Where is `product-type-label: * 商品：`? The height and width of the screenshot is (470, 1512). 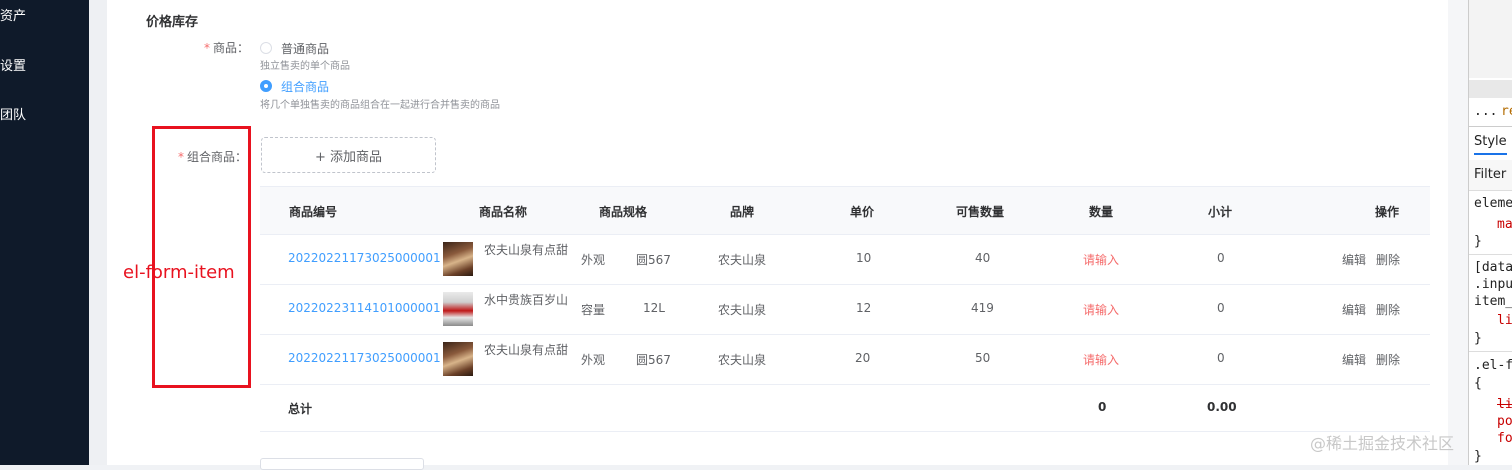 product-type-label: * 商品： is located at coordinates (227, 48).